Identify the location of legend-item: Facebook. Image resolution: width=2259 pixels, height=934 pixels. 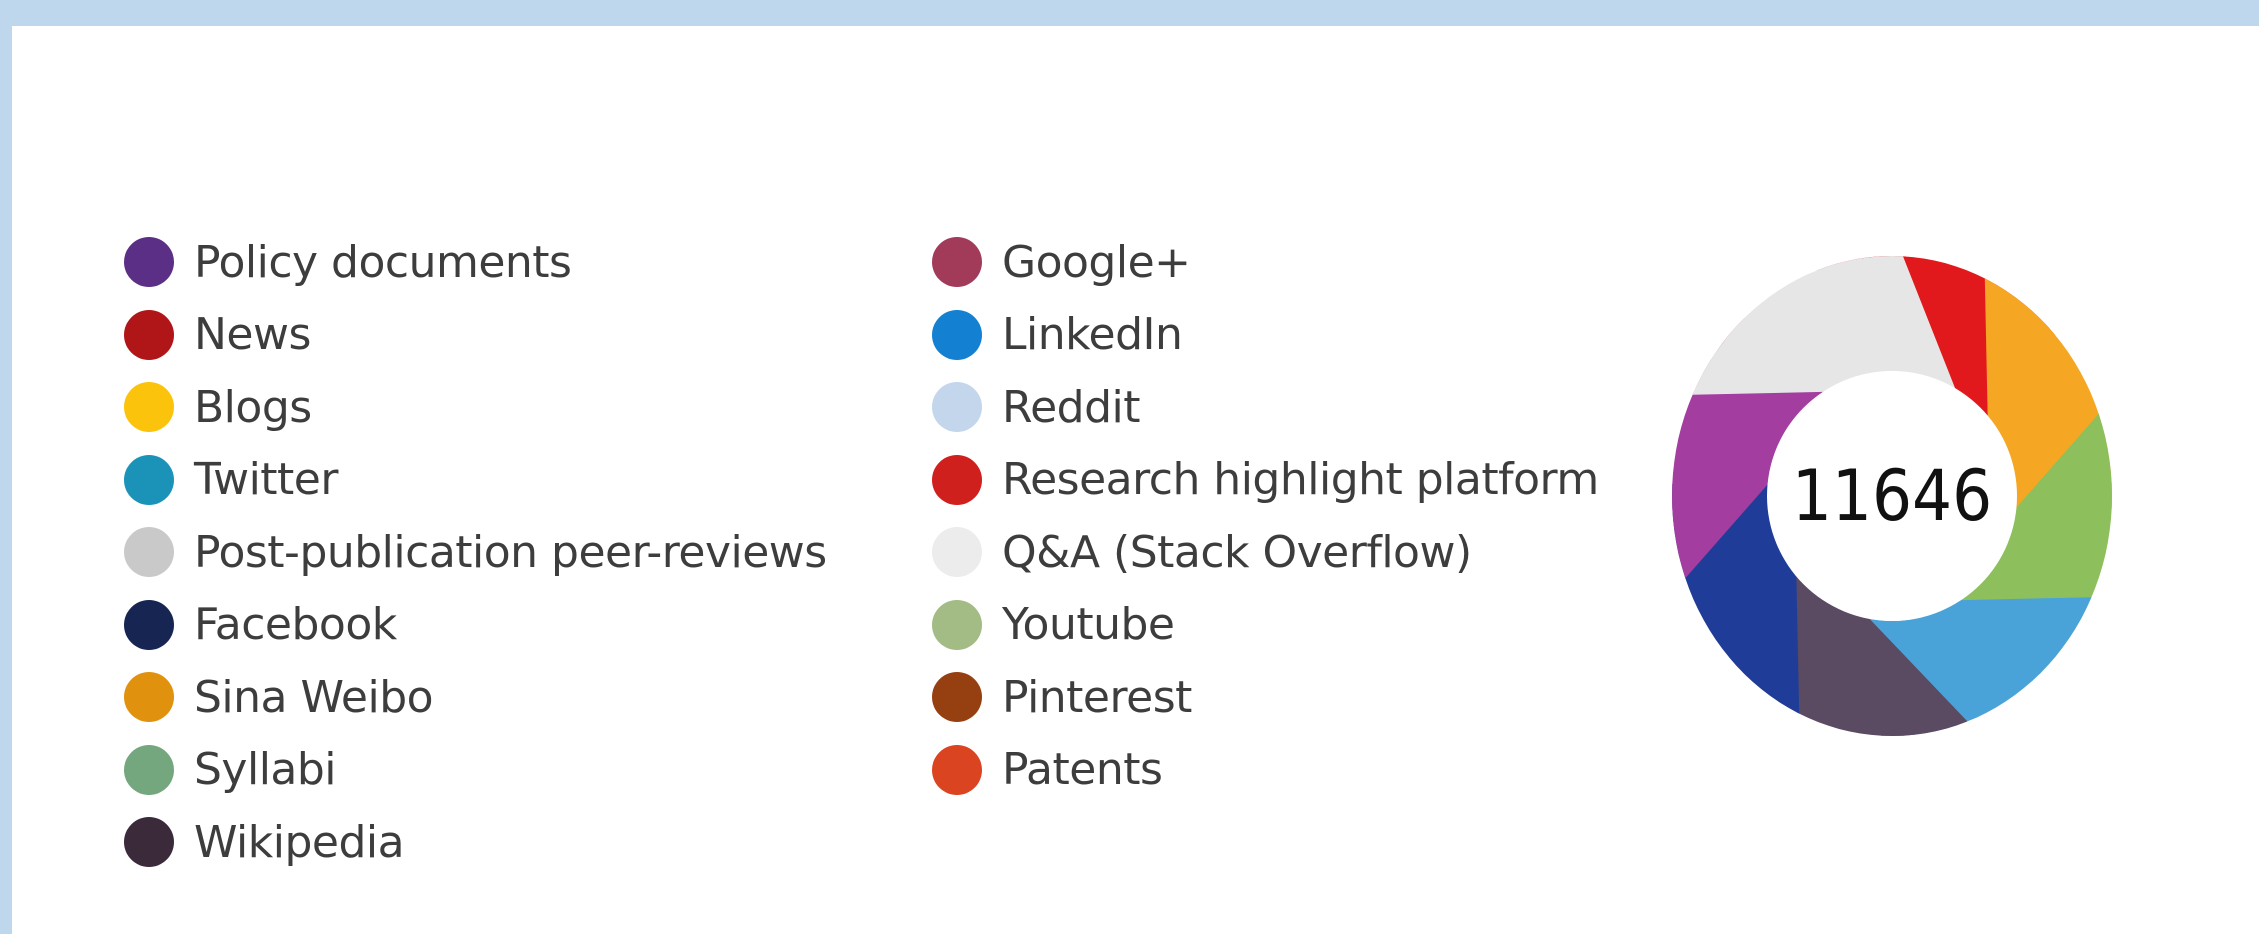
(475, 625).